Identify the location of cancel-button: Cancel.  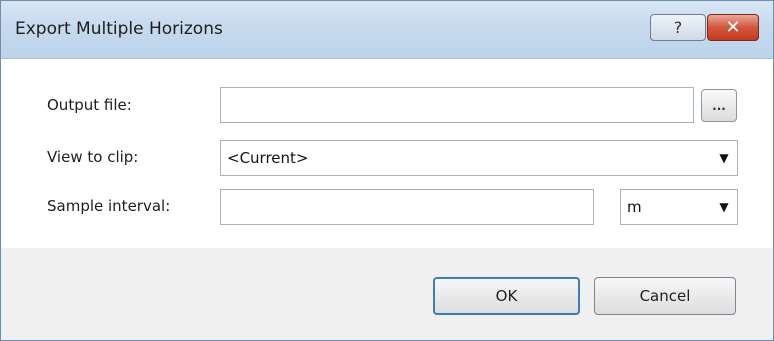
(665, 296).